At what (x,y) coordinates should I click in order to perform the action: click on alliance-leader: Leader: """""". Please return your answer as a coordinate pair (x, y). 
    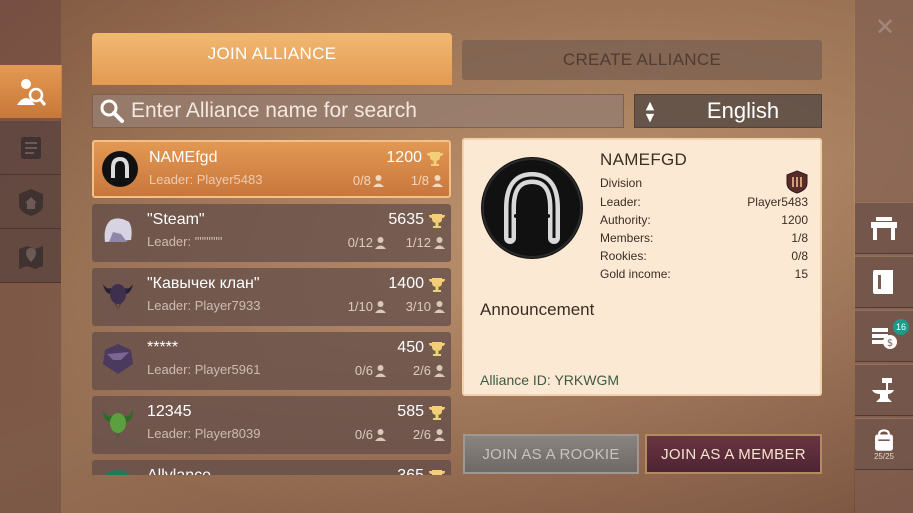
    Looking at the image, I should click on (185, 241).